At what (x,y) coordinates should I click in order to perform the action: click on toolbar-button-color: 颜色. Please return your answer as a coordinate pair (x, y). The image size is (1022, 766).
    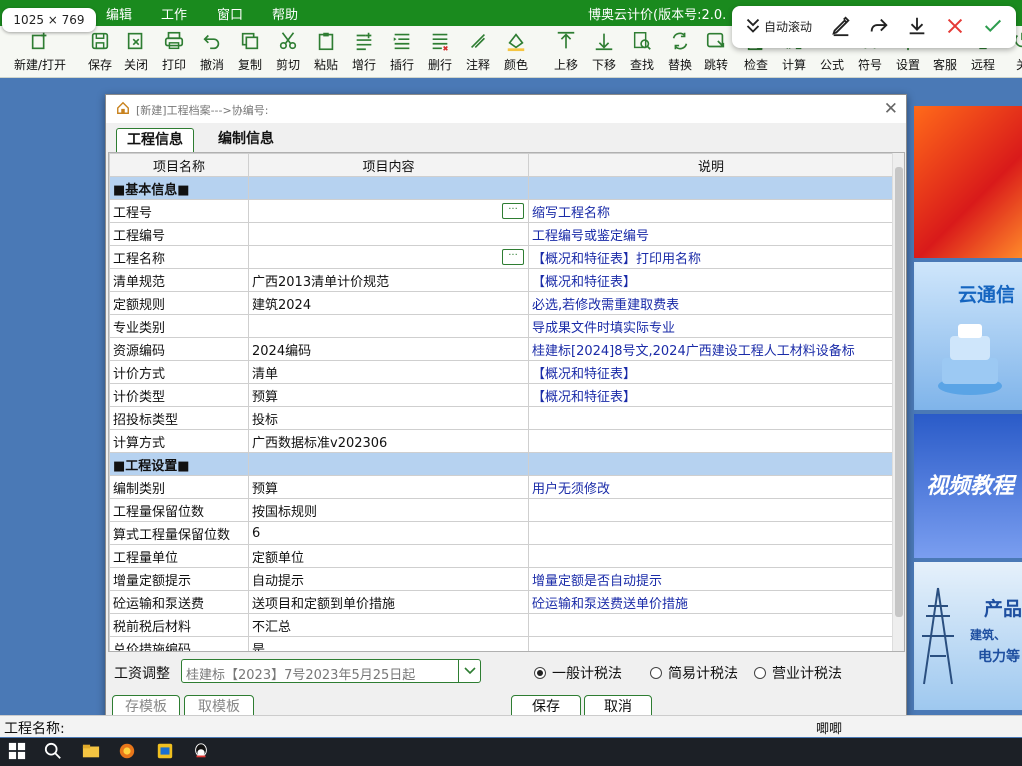
    Looking at the image, I should click on (516, 53).